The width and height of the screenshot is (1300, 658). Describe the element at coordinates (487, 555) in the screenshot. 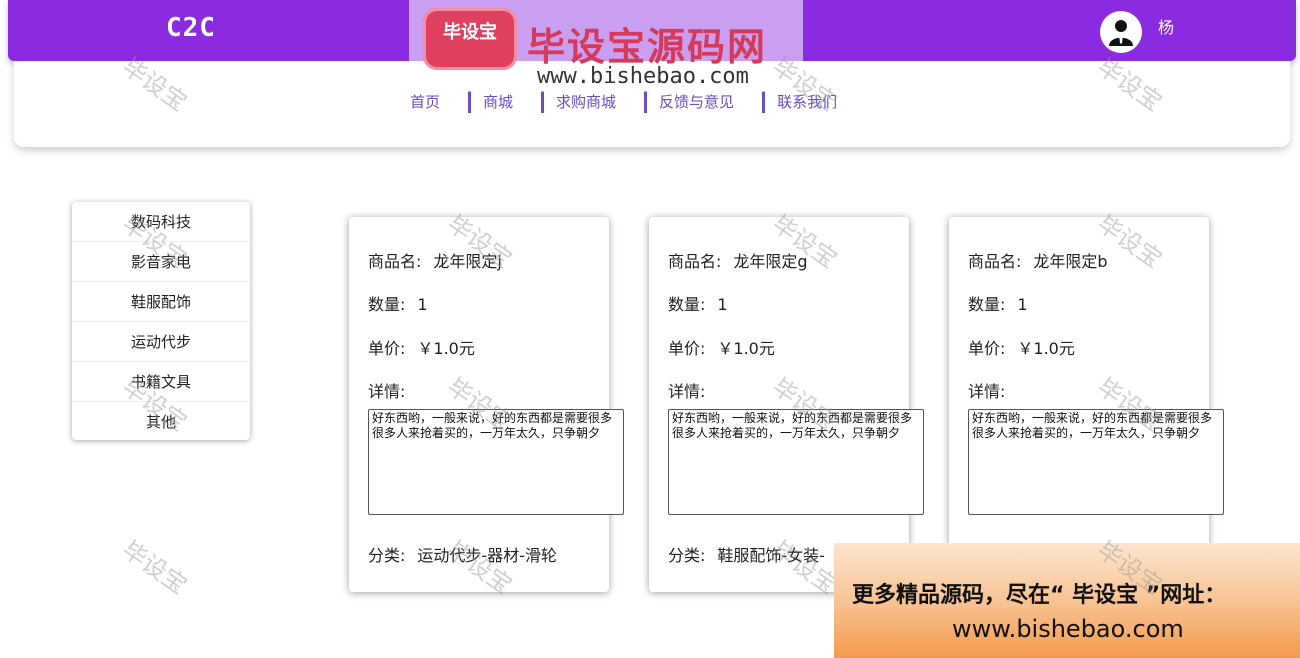

I see `product-category: 运动代步-器材-滑轮` at that location.